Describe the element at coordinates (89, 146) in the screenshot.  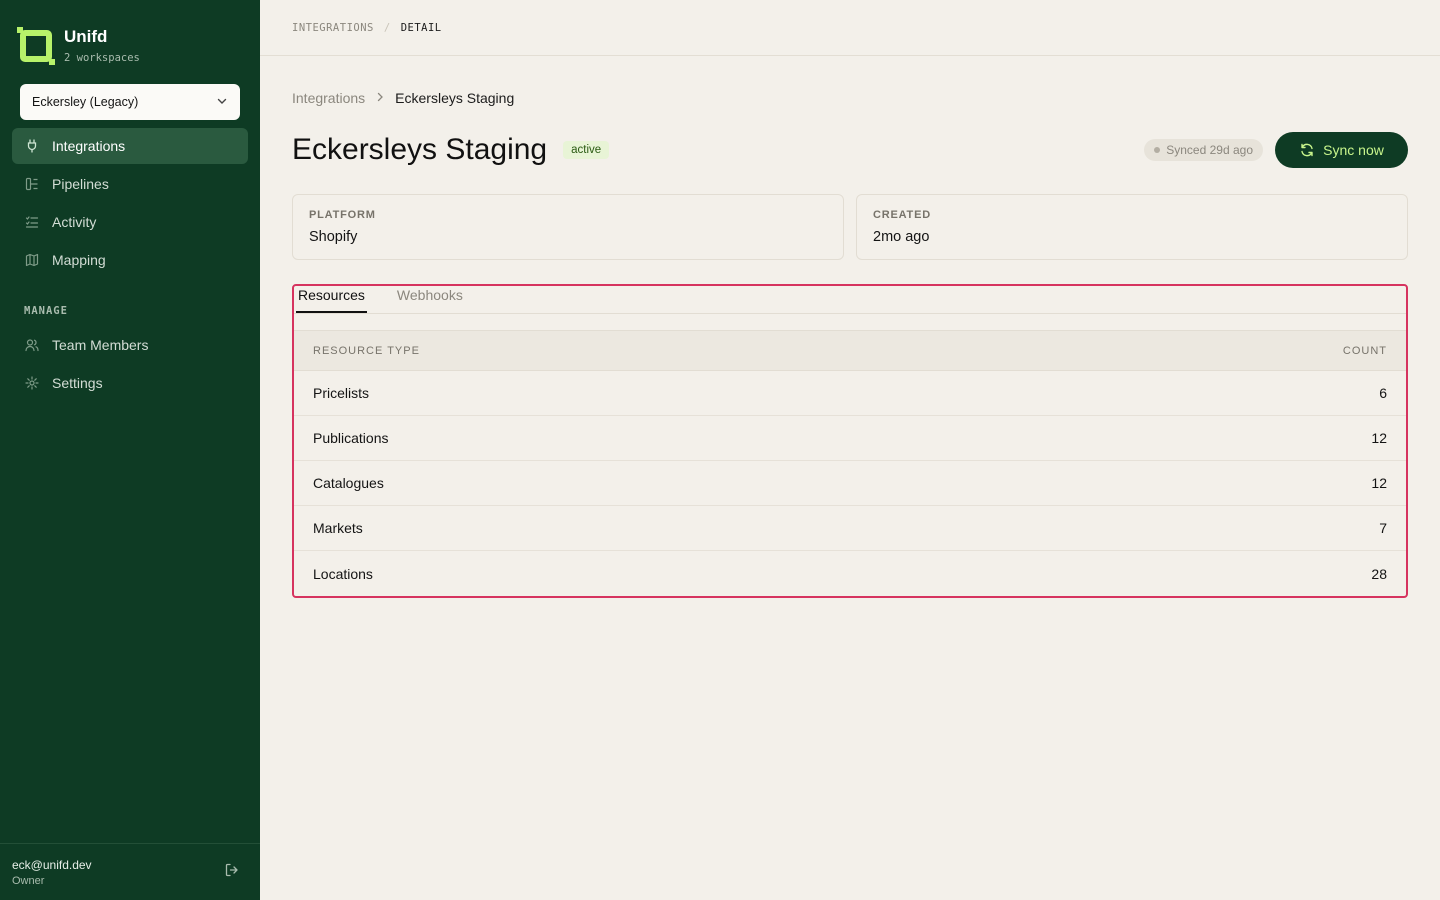
I see `sidebar-item-label: Integrations` at that location.